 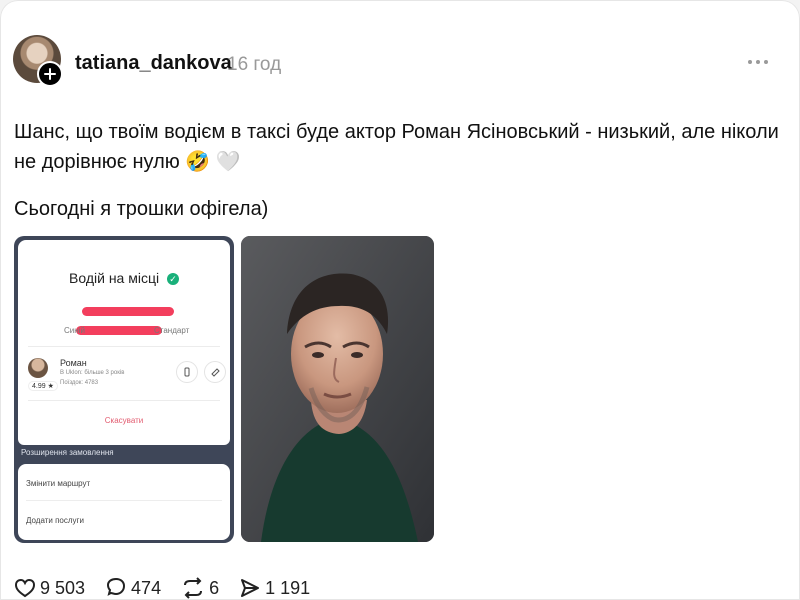 What do you see at coordinates (74, 330) in the screenshot?
I see `car-color: Синій` at bounding box center [74, 330].